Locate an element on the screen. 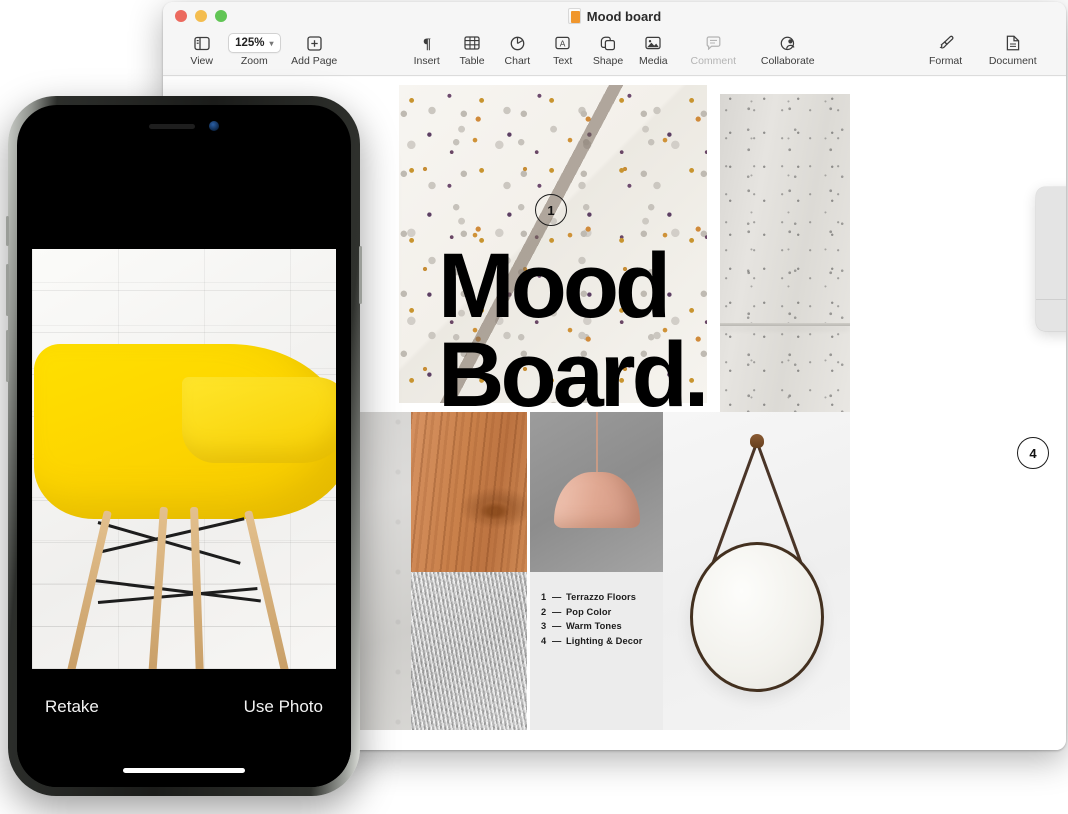 The image size is (1068, 814). toolbar-comment-button: Comment is located at coordinates (713, 48).